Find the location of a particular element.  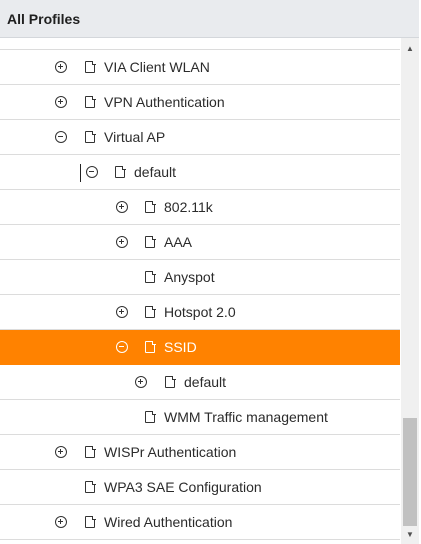

tree-row-partial is located at coordinates (200, 44).